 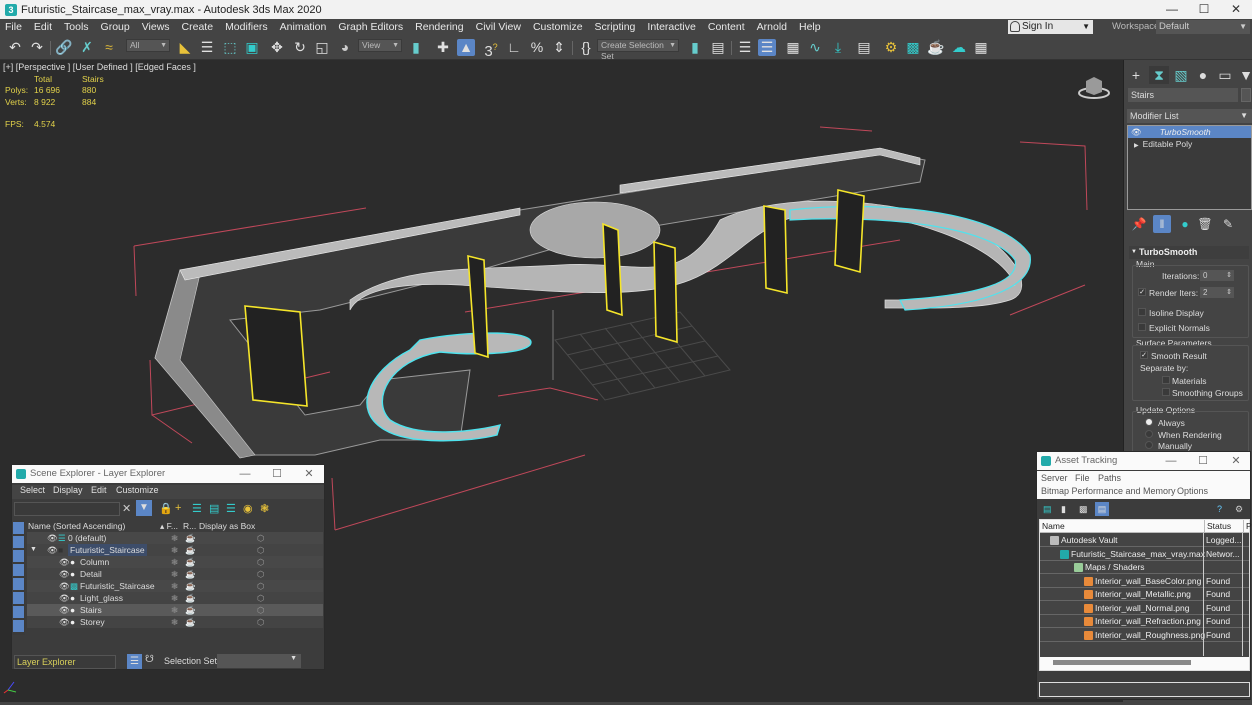 What do you see at coordinates (586, 47) in the screenshot?
I see `edit-named-selection-icon: {}` at bounding box center [586, 47].